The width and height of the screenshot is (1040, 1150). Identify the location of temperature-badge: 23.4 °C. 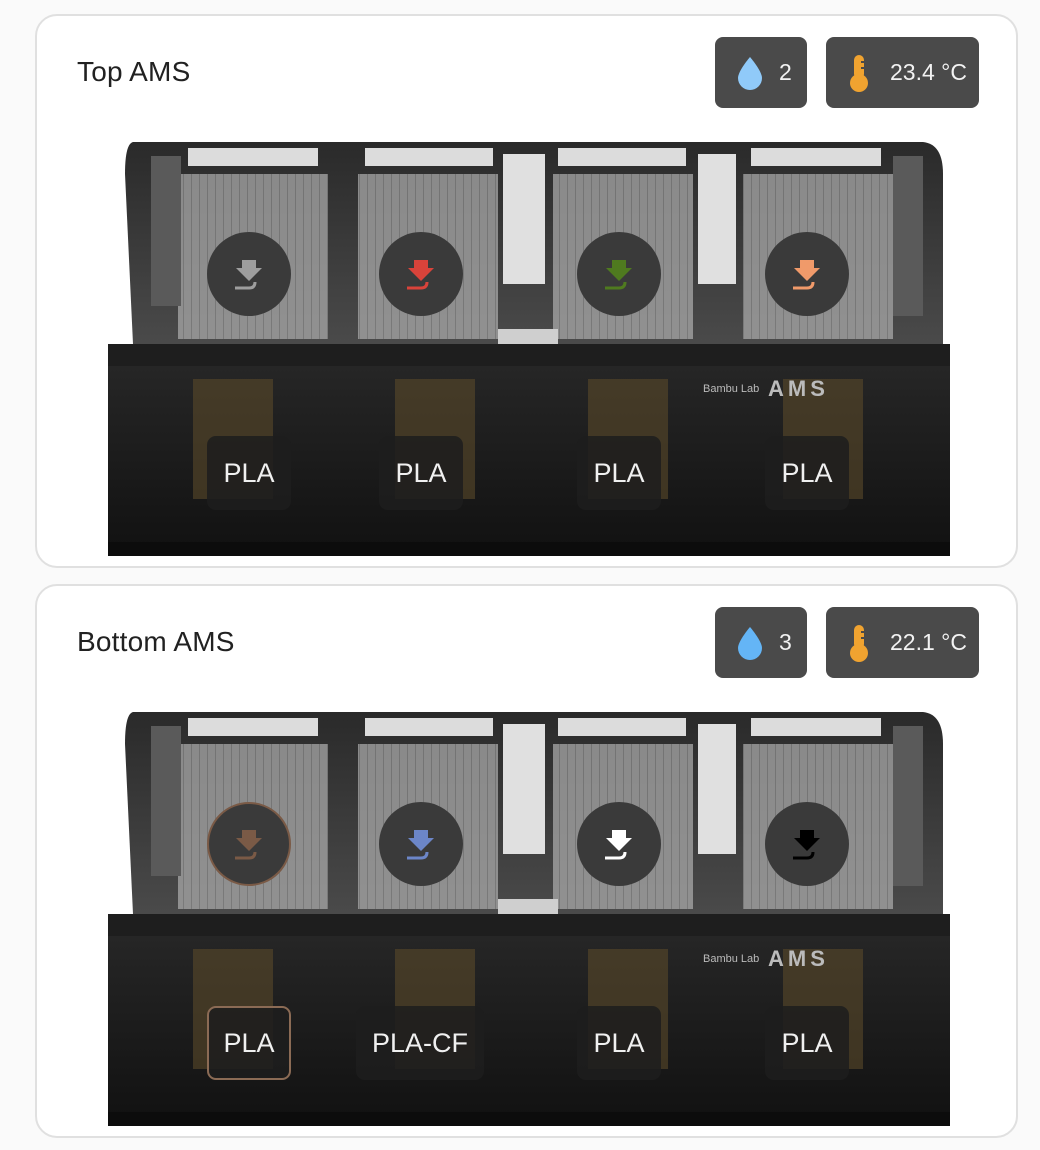
(902, 72).